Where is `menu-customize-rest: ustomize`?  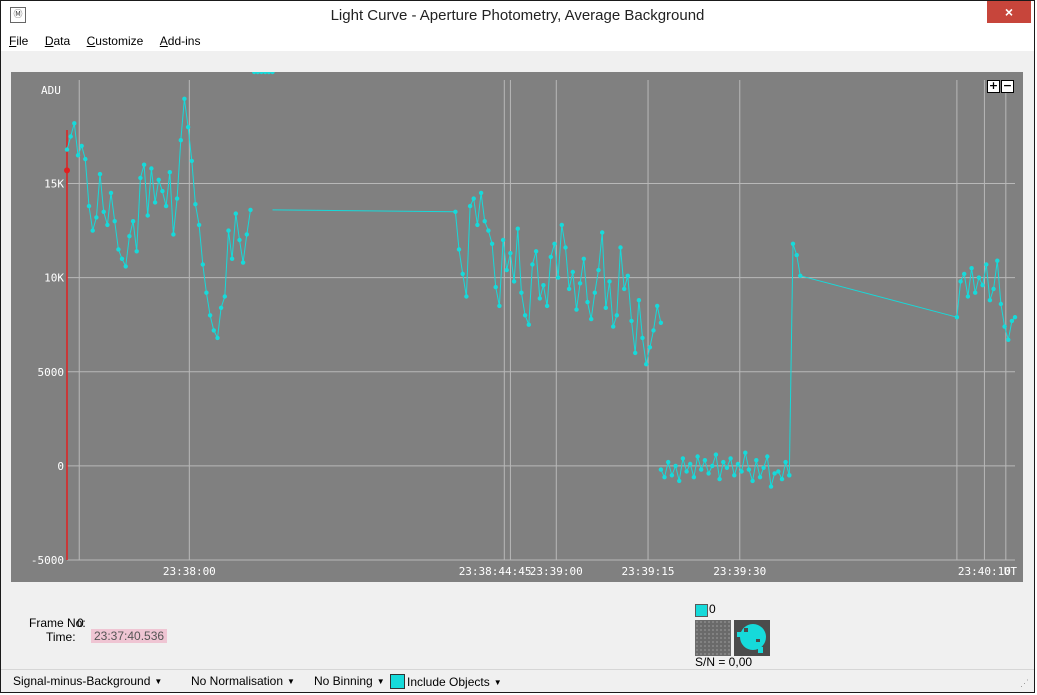 menu-customize-rest: ustomize is located at coordinates (119, 41).